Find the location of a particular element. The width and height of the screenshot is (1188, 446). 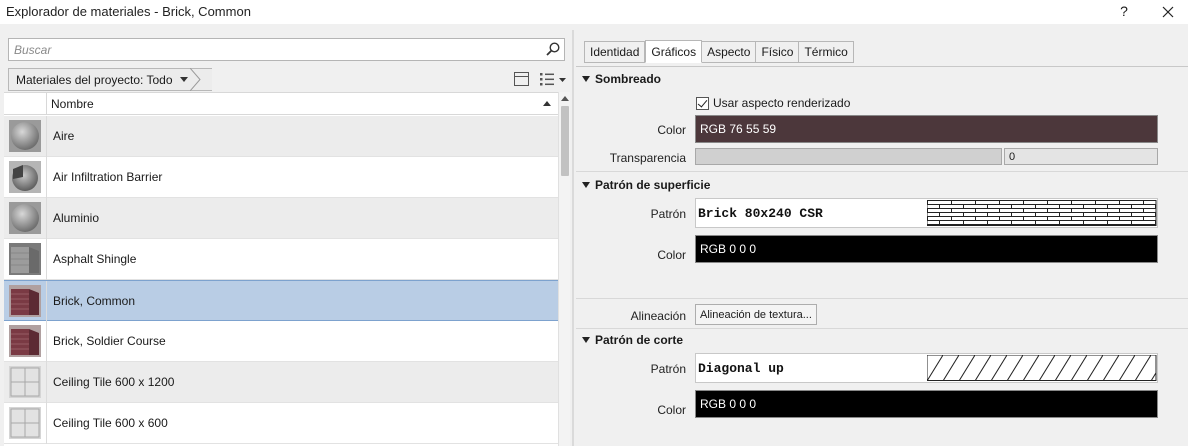

cut-color-swatch: RGB 0 0 0 is located at coordinates (926, 404).